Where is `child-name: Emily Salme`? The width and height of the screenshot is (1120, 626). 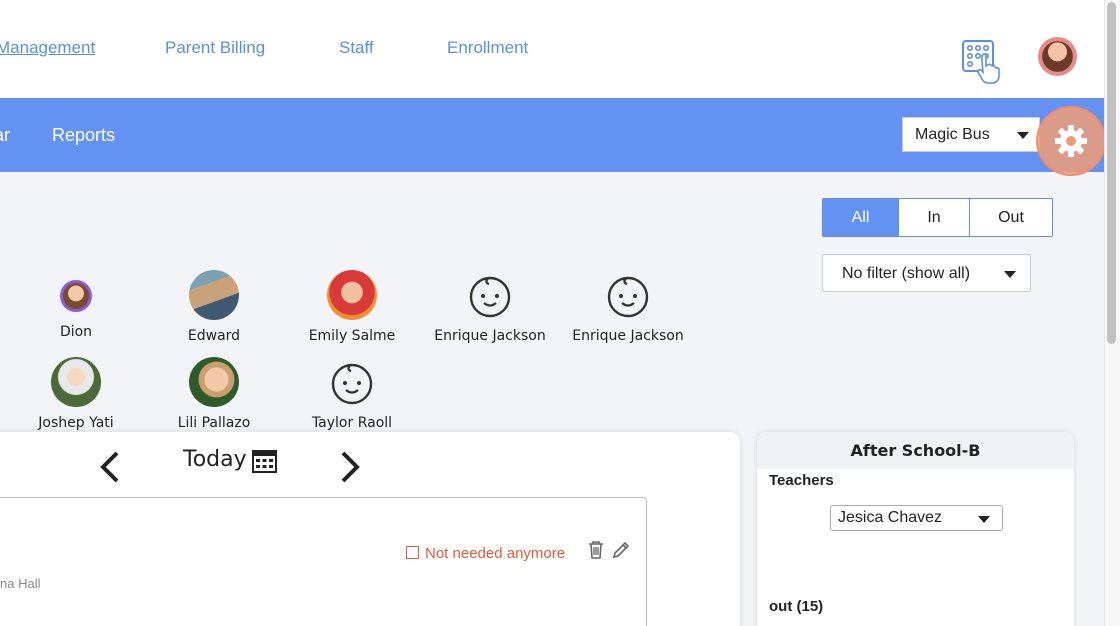 child-name: Emily Salme is located at coordinates (352, 336).